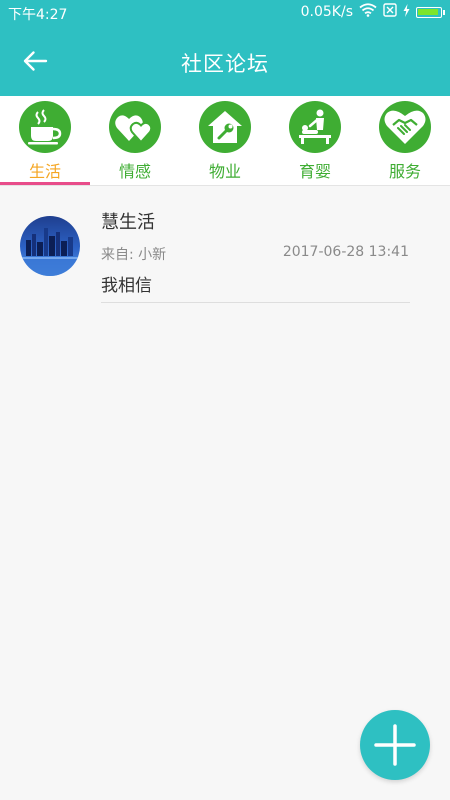 The image size is (450, 800). I want to click on sim-disabled-icon, so click(390, 12).